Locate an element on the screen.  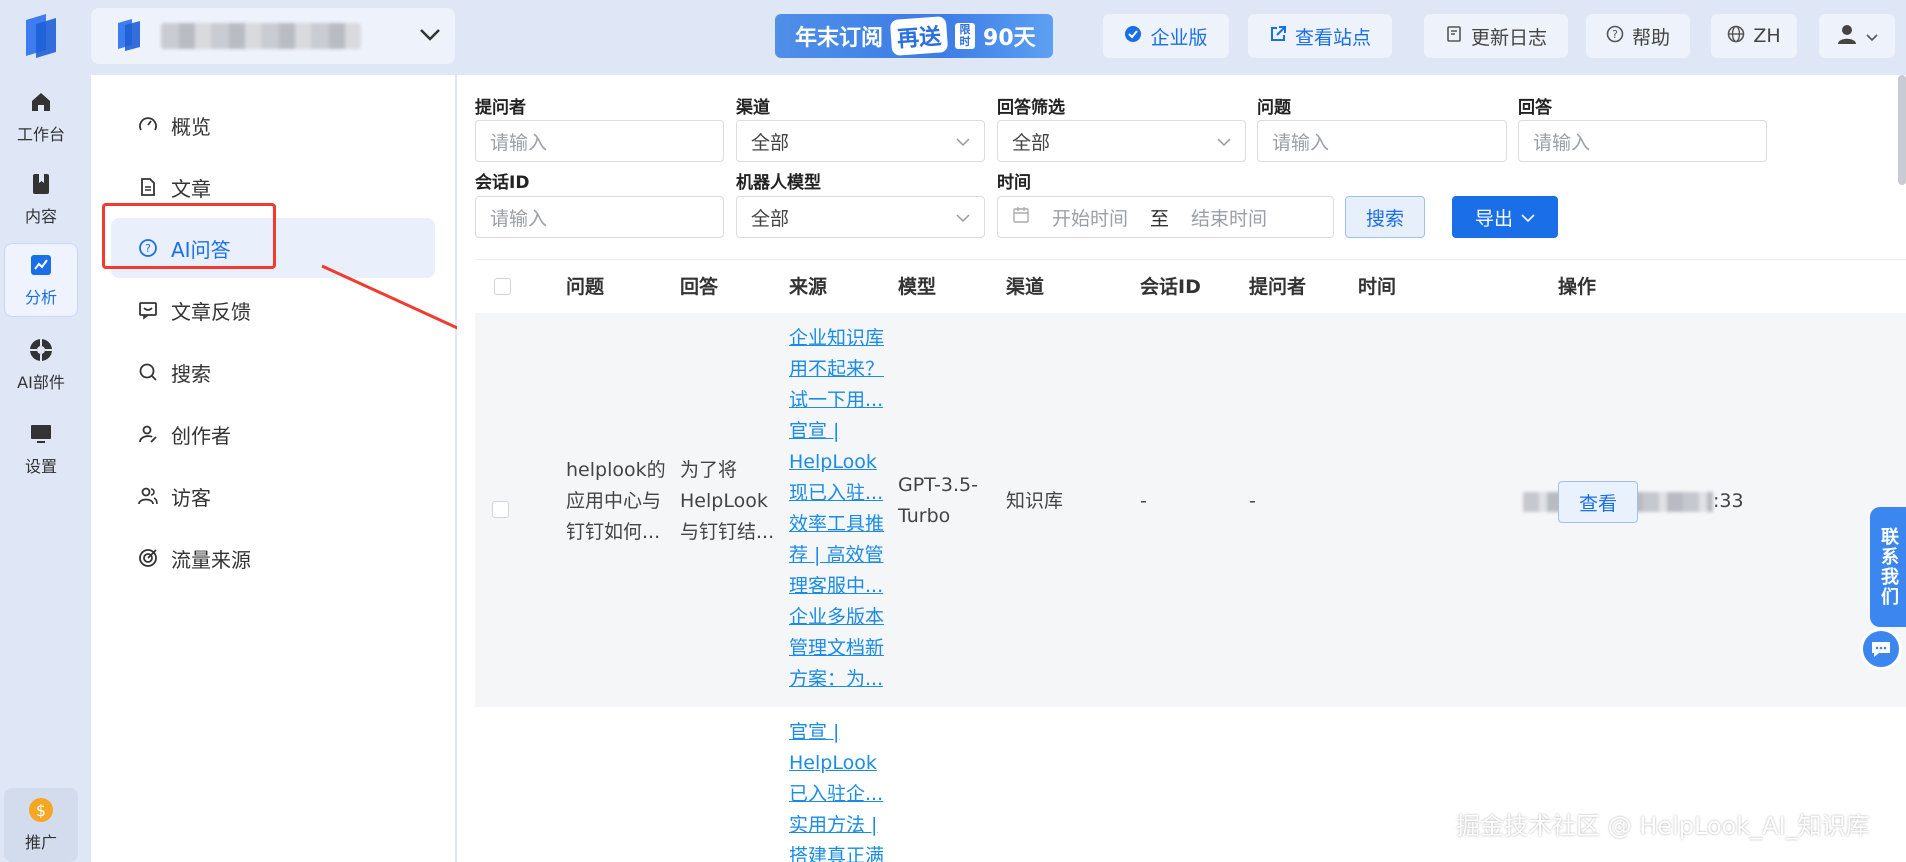
column-header-time: 时间 is located at coordinates (1377, 287).